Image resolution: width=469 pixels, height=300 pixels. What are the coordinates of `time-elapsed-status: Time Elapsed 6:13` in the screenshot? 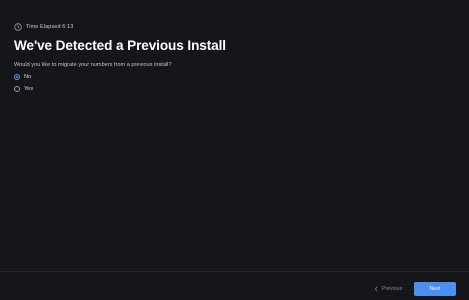 It's located at (43, 27).